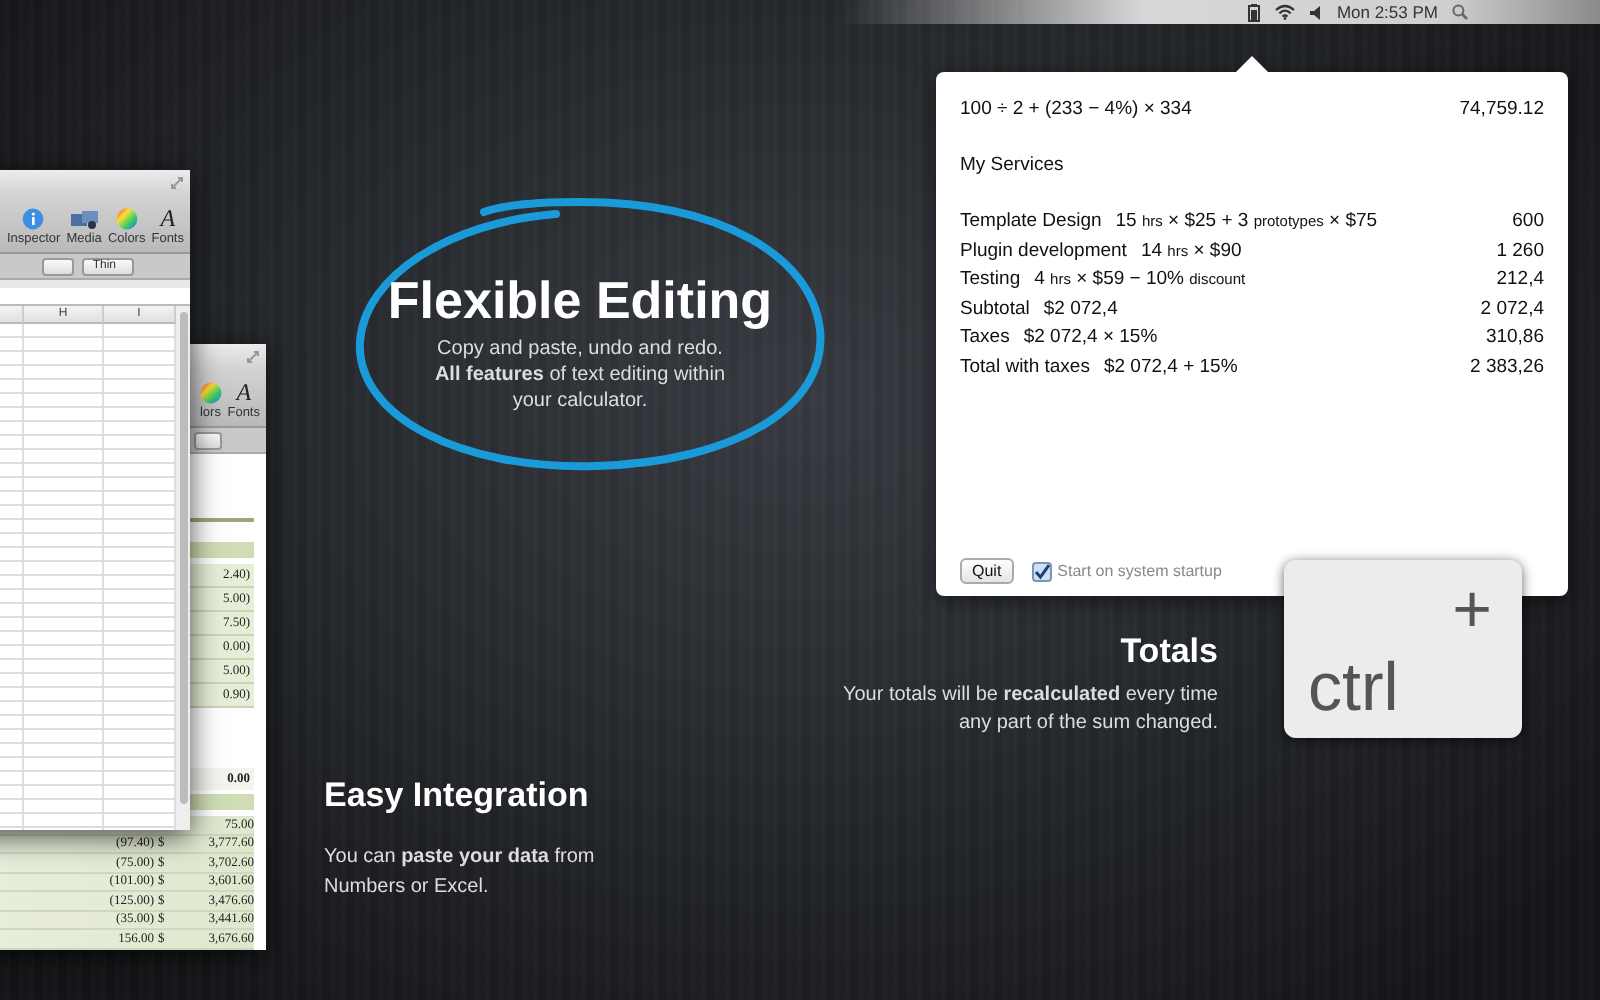  What do you see at coordinates (1139, 571) in the screenshot?
I see `checkbox-label: Start on system startup` at bounding box center [1139, 571].